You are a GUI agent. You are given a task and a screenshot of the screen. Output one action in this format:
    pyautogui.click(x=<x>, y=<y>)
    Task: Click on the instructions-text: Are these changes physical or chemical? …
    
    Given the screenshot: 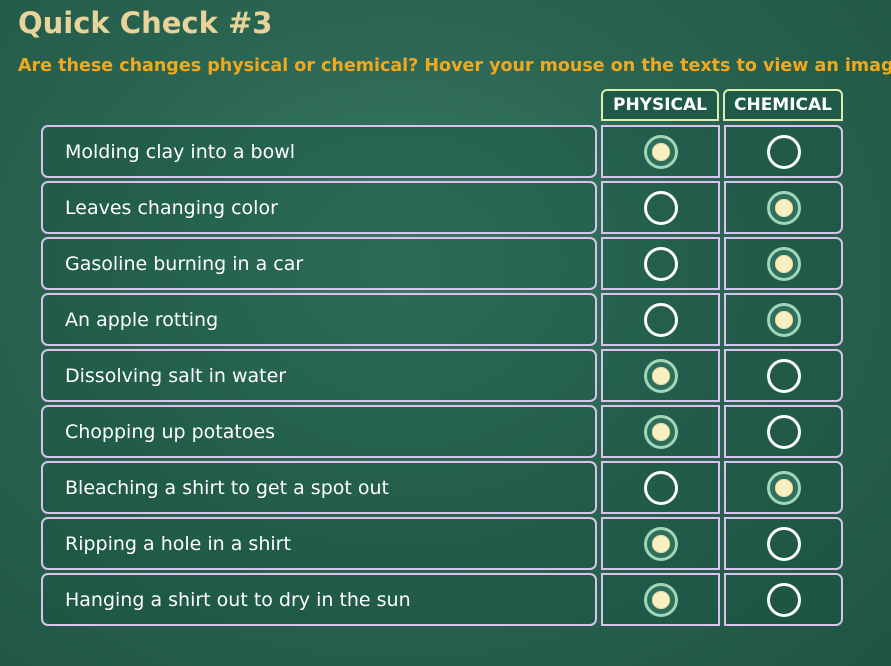 What is the action you would take?
    pyautogui.click(x=454, y=66)
    